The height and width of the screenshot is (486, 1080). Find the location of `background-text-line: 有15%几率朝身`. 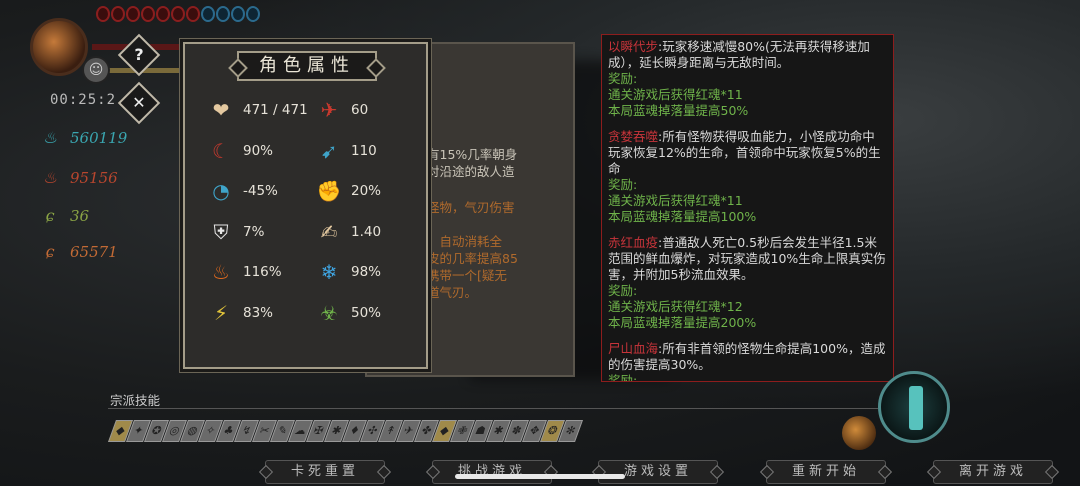

background-text-line: 有15%几率朝身 is located at coordinates (472, 154).